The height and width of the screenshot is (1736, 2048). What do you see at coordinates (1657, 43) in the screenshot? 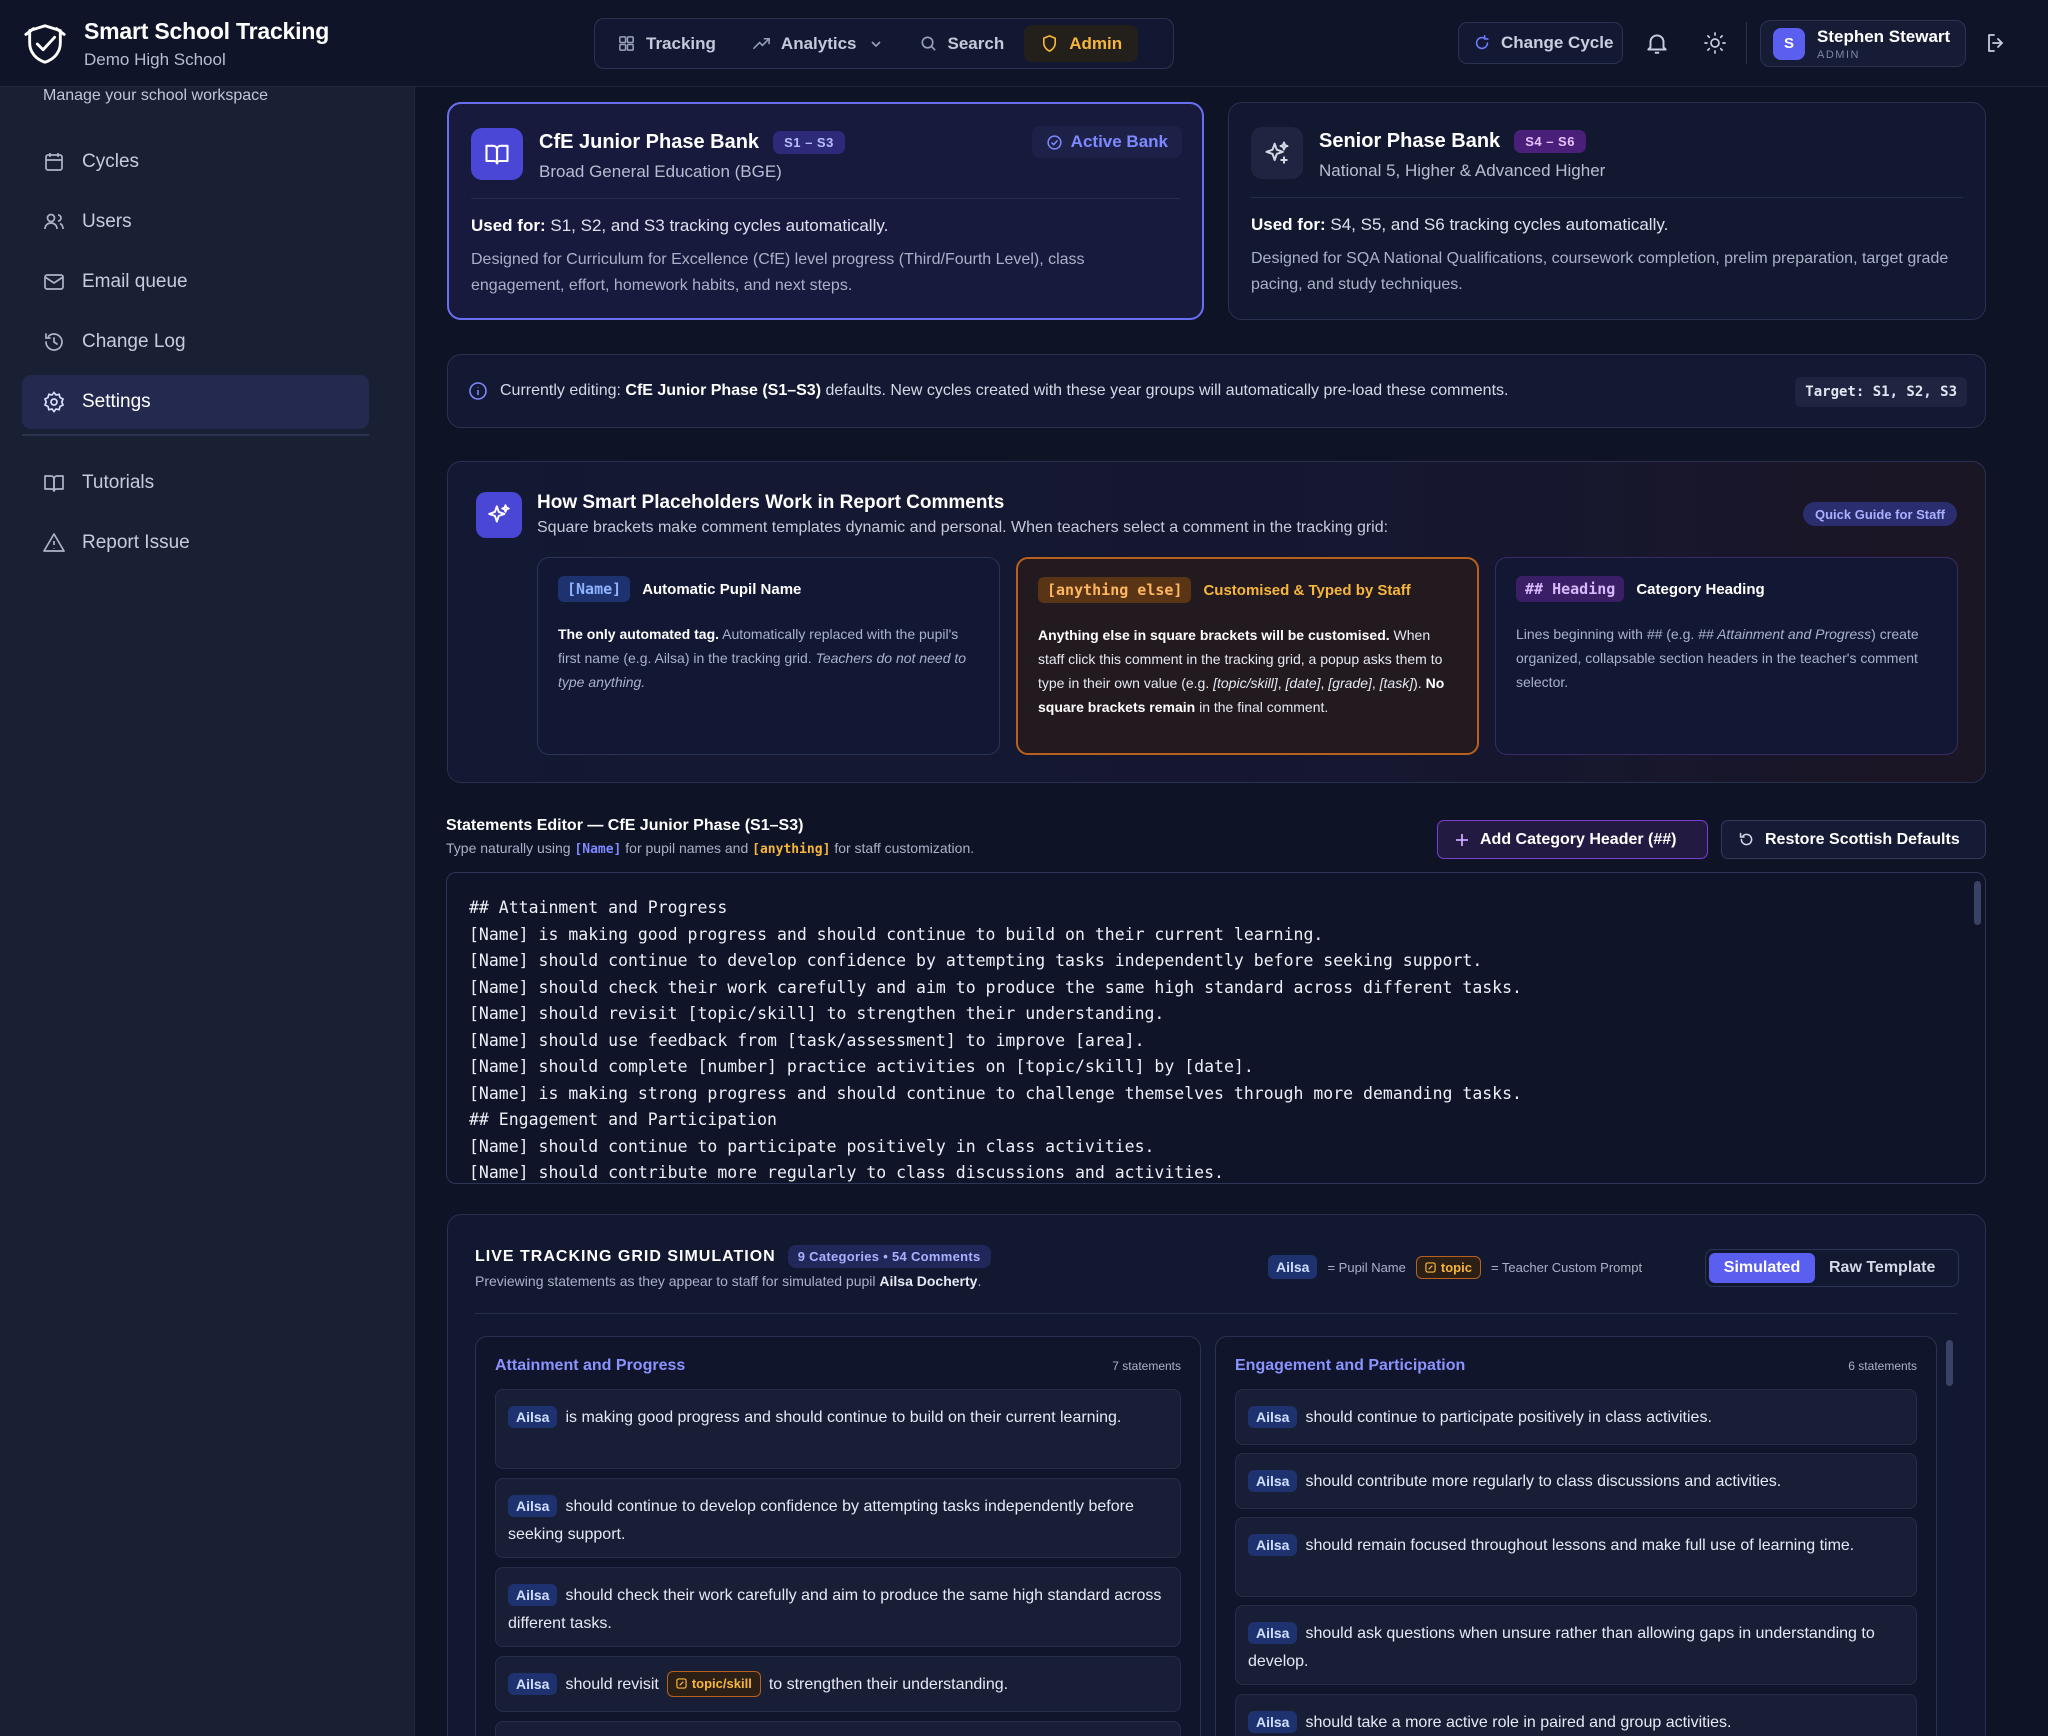
I see `bell-icon` at bounding box center [1657, 43].